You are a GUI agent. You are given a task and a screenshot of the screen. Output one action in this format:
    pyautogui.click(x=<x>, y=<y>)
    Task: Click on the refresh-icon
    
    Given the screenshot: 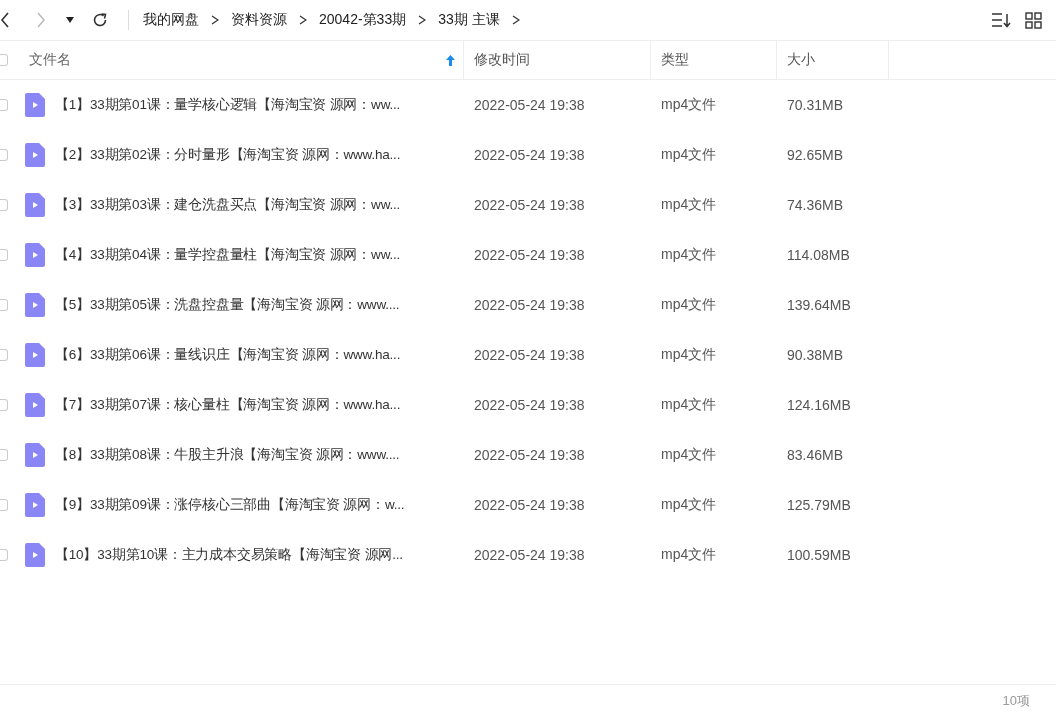 What is the action you would take?
    pyautogui.click(x=100, y=20)
    